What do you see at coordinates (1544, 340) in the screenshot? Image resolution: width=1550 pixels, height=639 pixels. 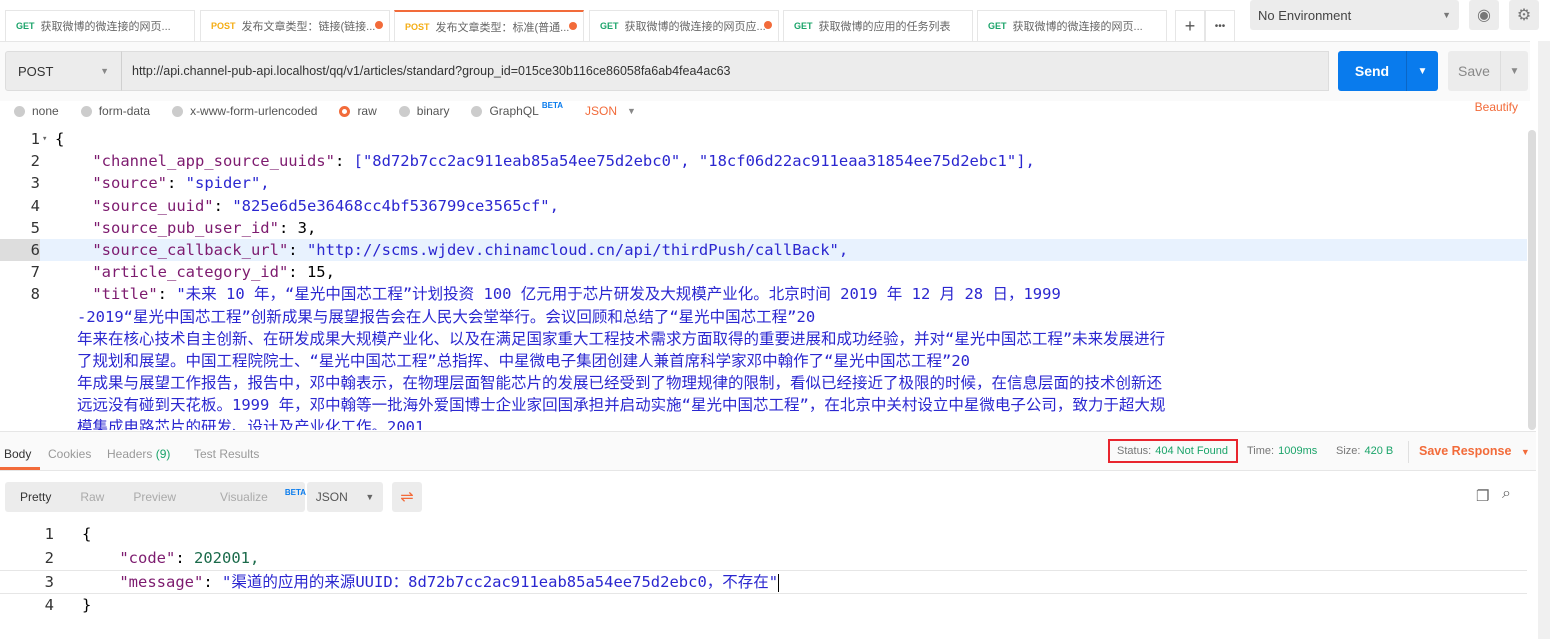 I see `page-scrollbar` at bounding box center [1544, 340].